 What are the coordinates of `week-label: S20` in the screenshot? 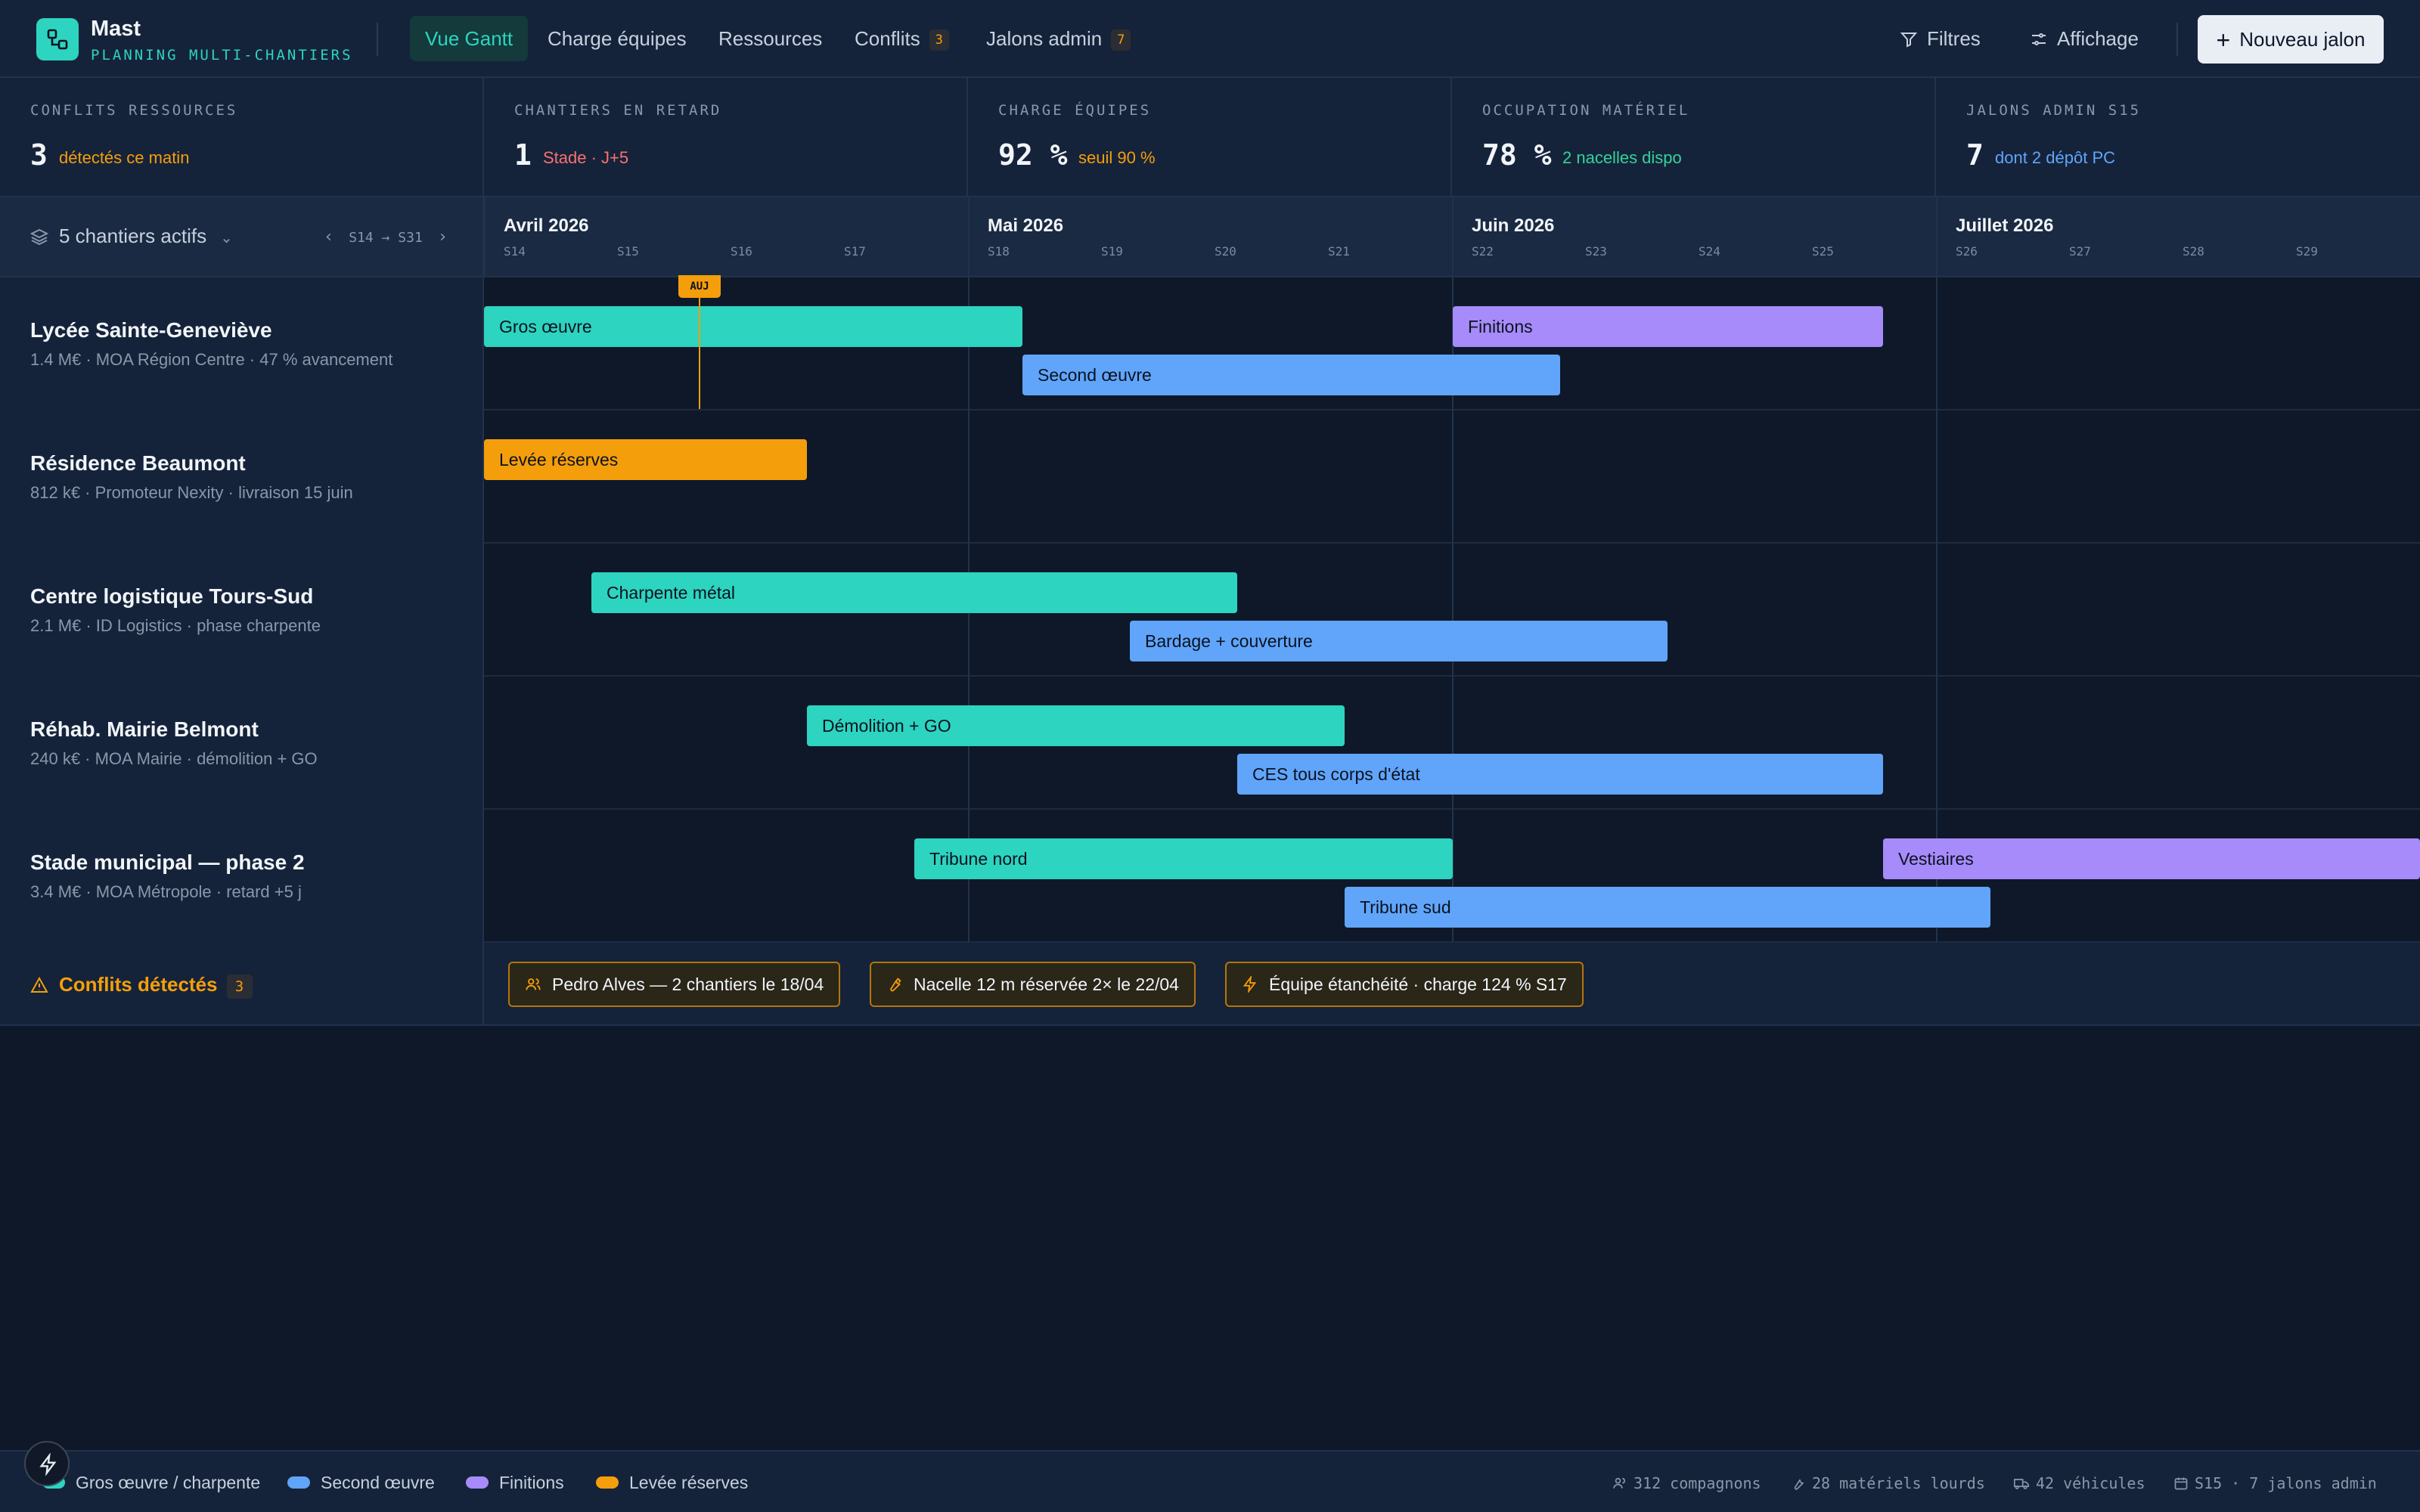 It's located at (1225, 251).